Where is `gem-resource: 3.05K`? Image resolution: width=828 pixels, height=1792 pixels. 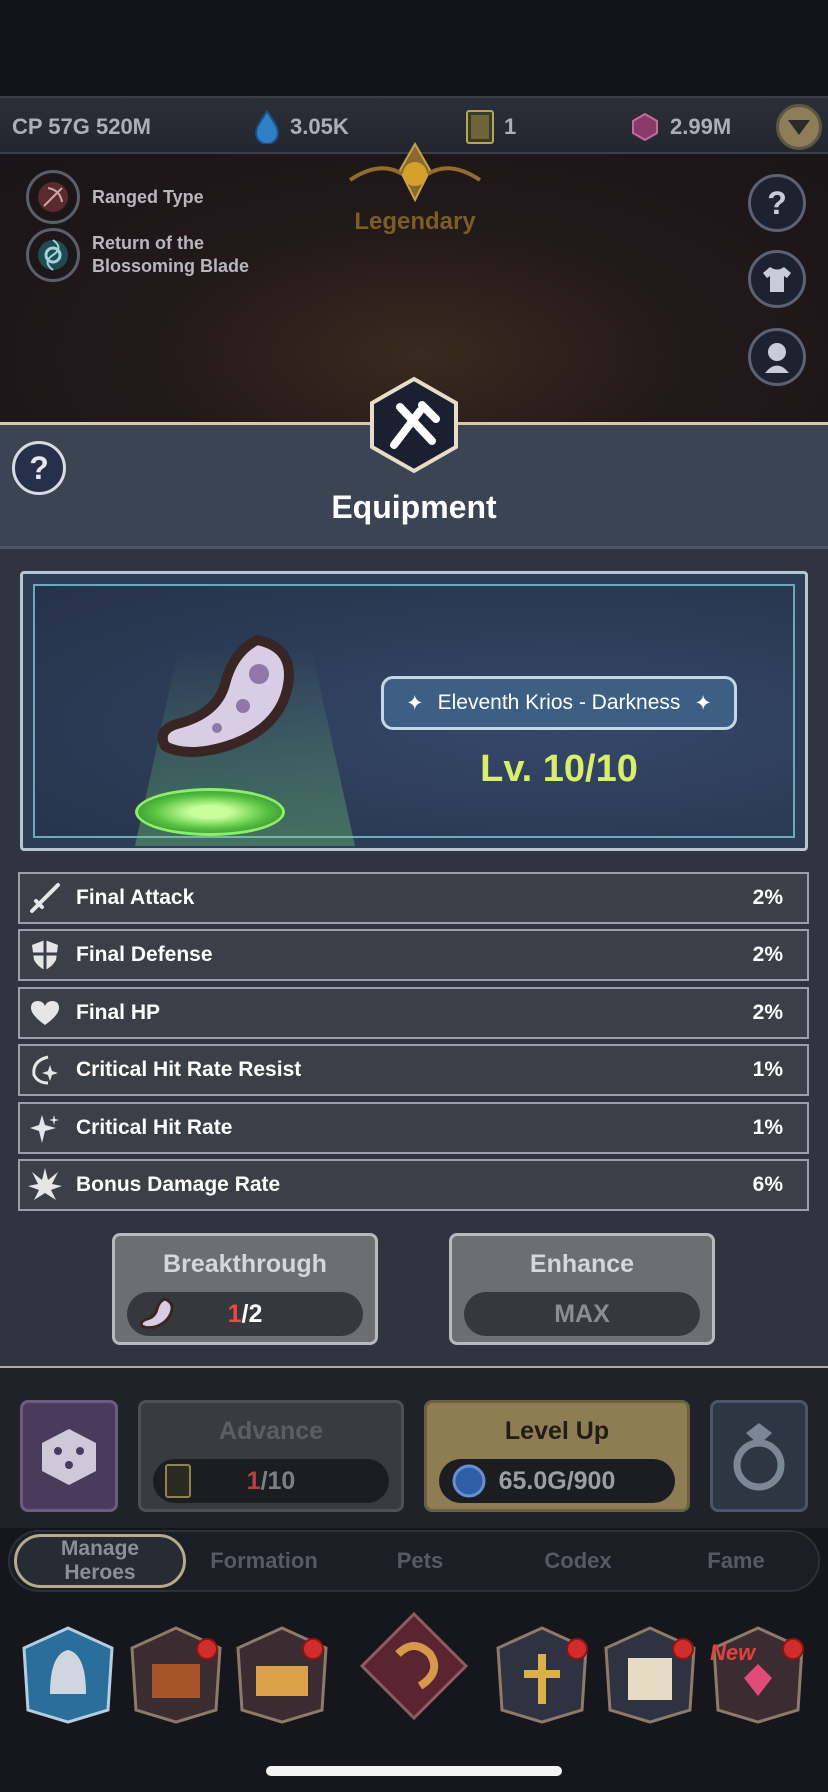 gem-resource: 3.05K is located at coordinates (301, 127).